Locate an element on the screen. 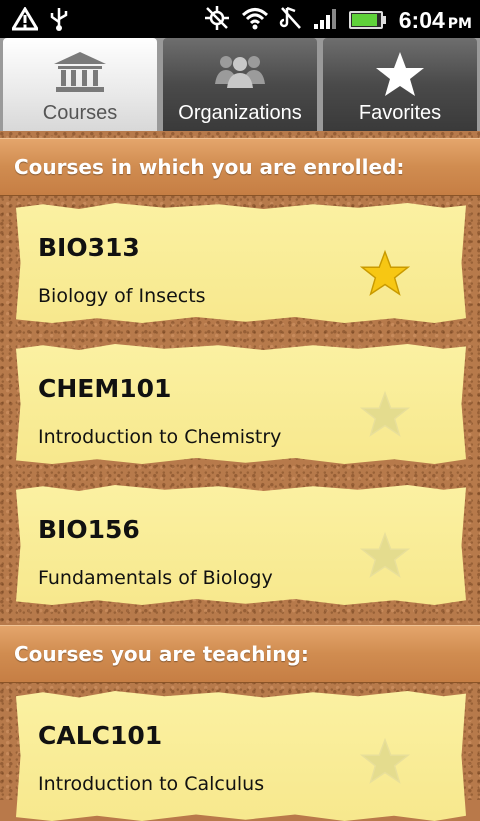 Image resolution: width=480 pixels, height=821 pixels. bank-icon is located at coordinates (80, 74).